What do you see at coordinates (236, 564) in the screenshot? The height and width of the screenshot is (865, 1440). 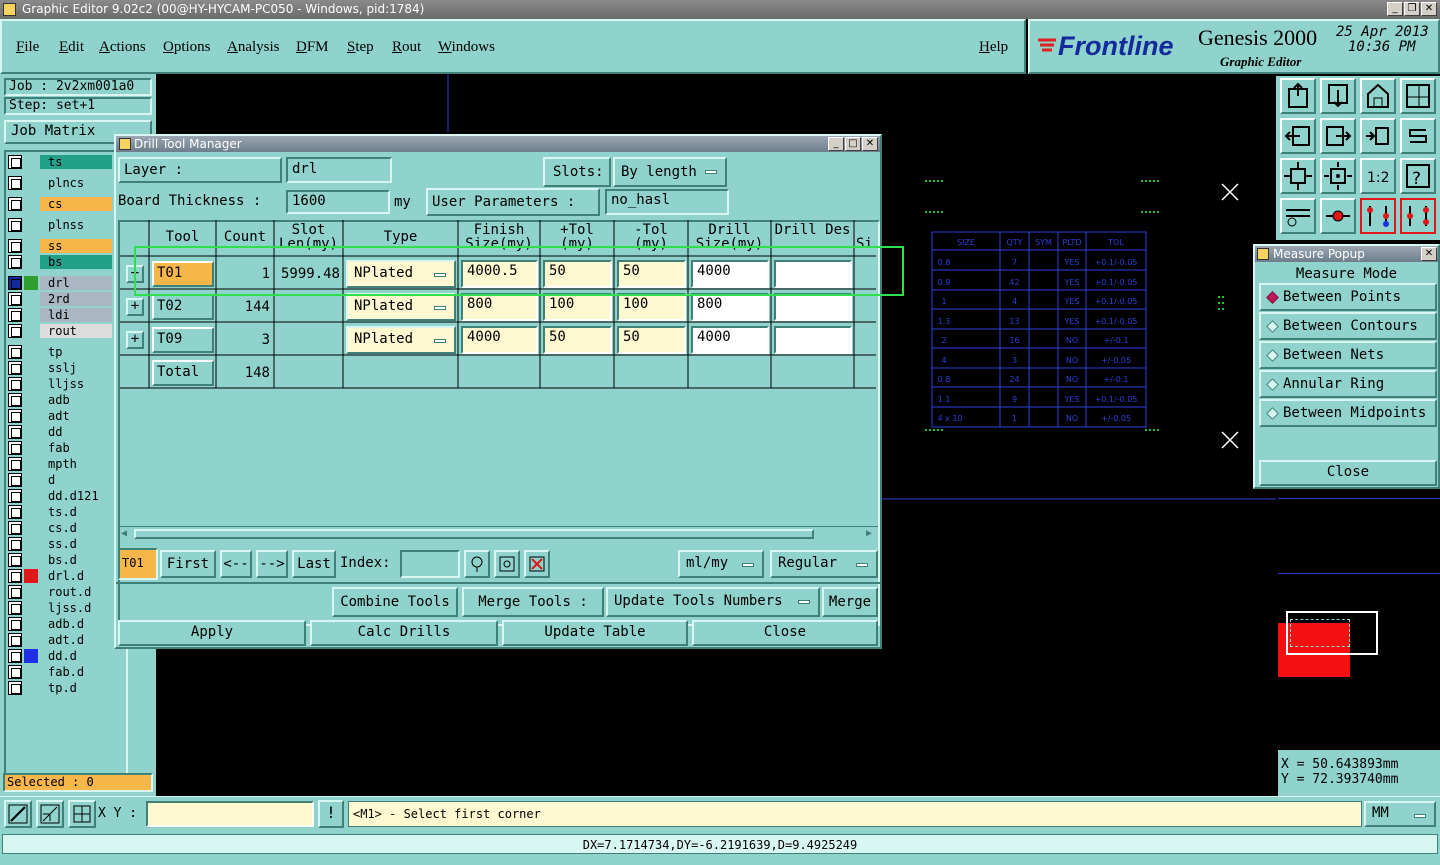 I see `prev-button: <--` at bounding box center [236, 564].